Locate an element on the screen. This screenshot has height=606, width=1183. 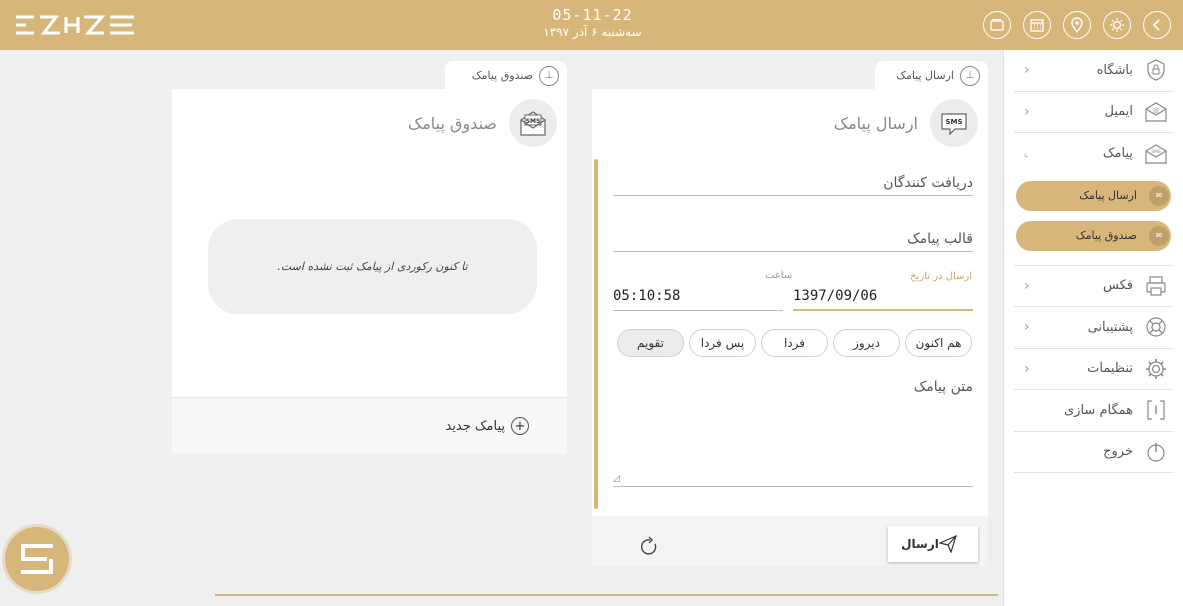
sidebar-subitem-send-sms: ✉ ارسال پیامک is located at coordinates (1093, 195).